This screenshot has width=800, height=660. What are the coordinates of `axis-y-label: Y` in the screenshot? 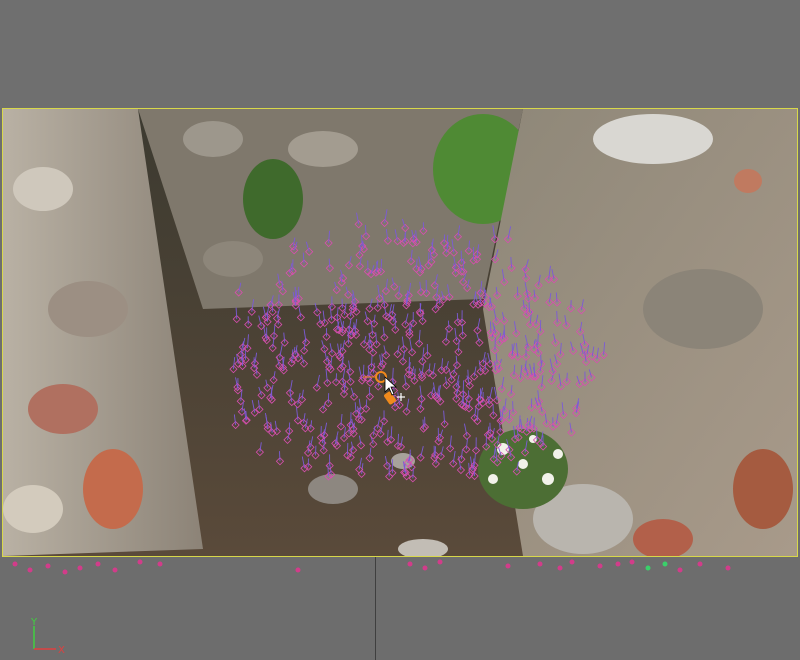 It's located at (34, 622).